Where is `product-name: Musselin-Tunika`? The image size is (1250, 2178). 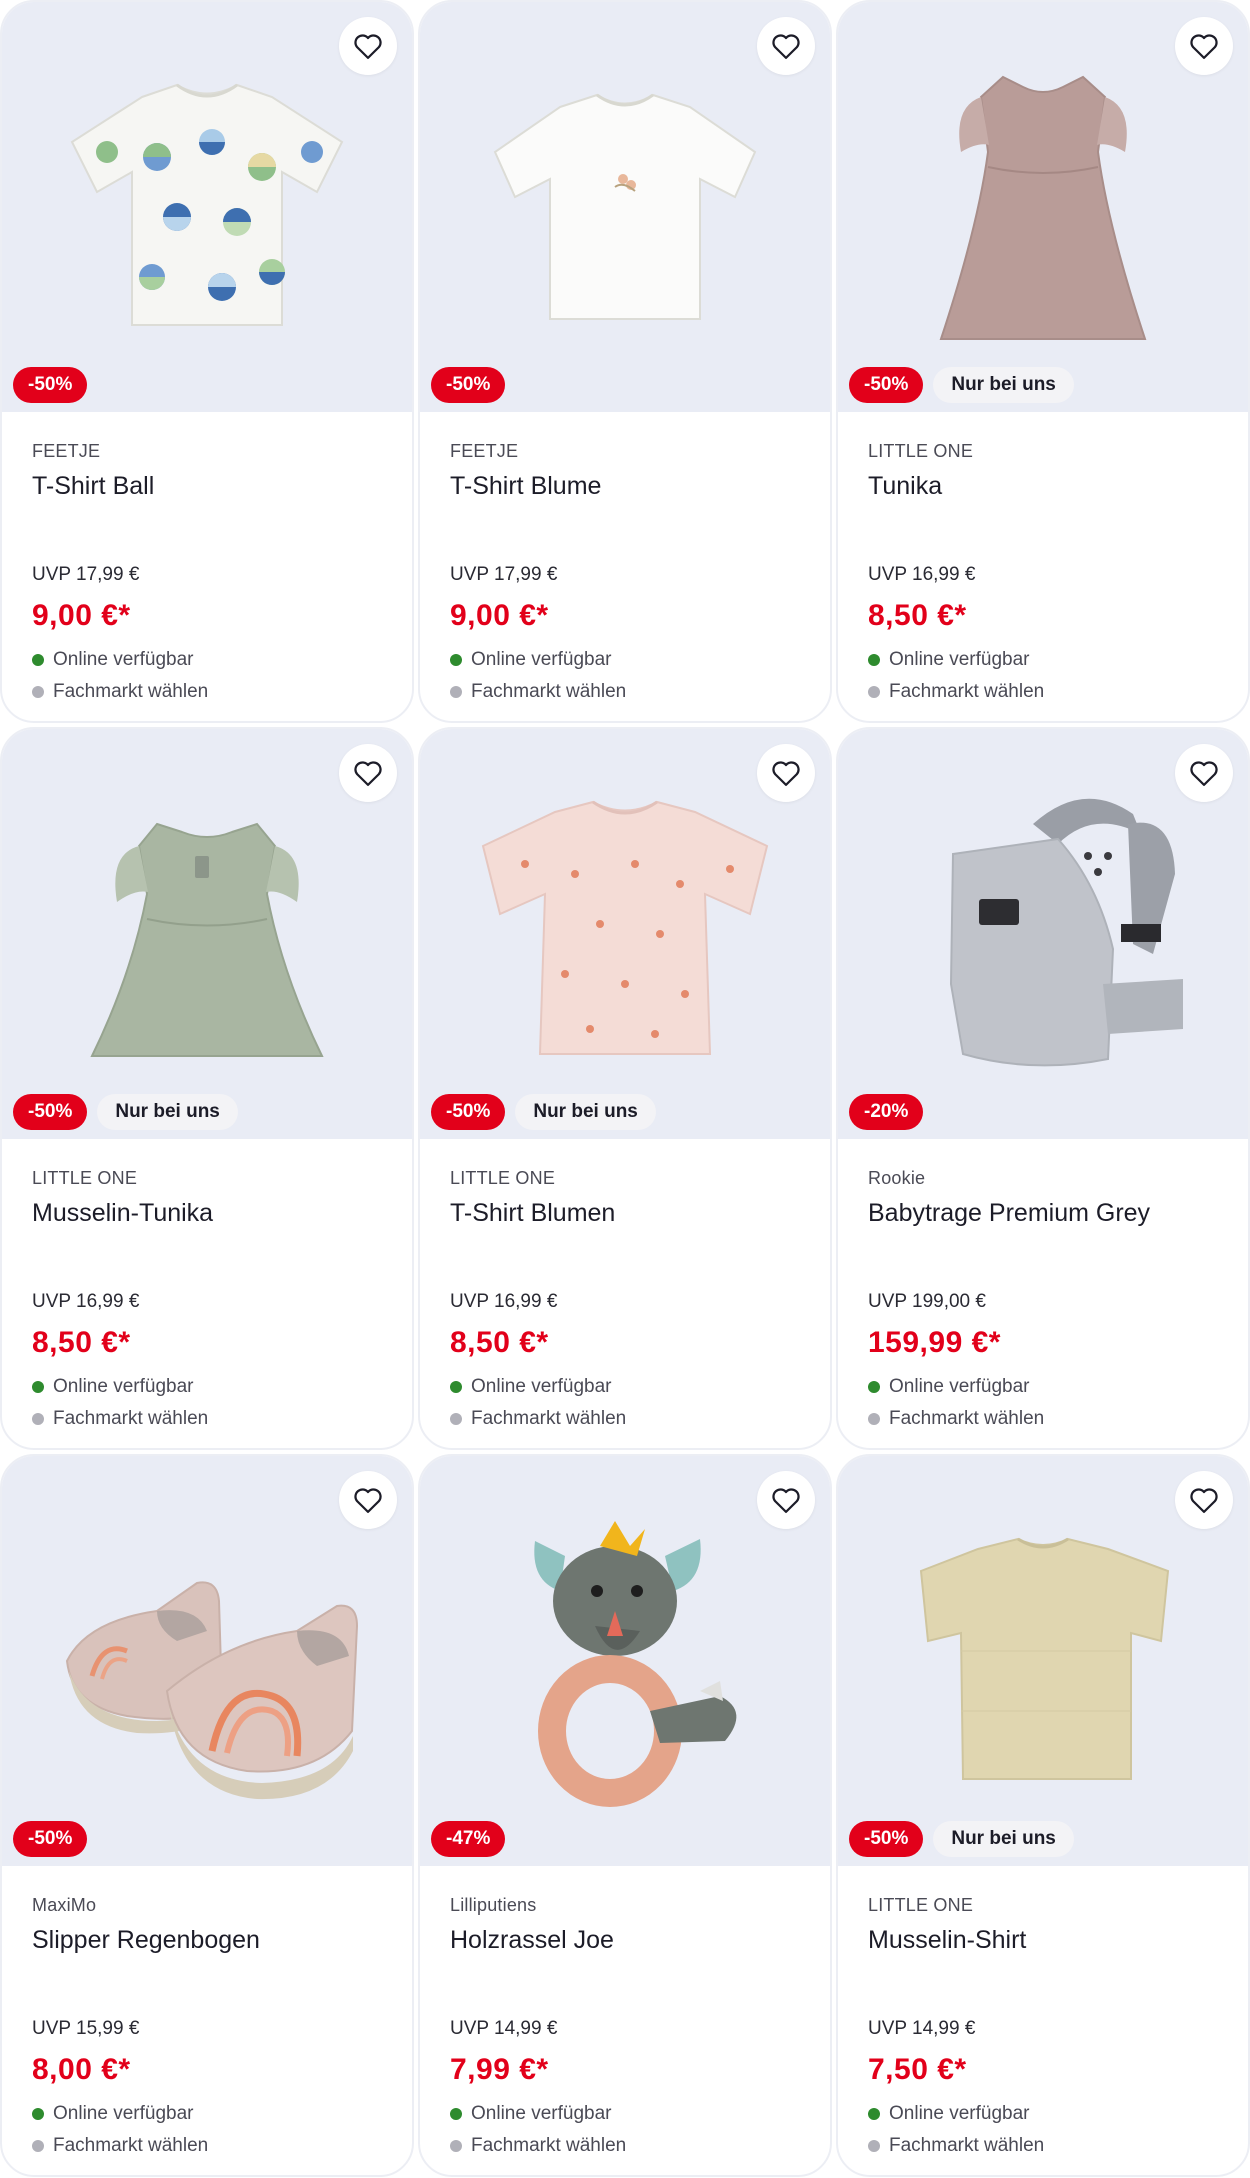
product-name: Musselin-Tunika is located at coordinates (207, 1213).